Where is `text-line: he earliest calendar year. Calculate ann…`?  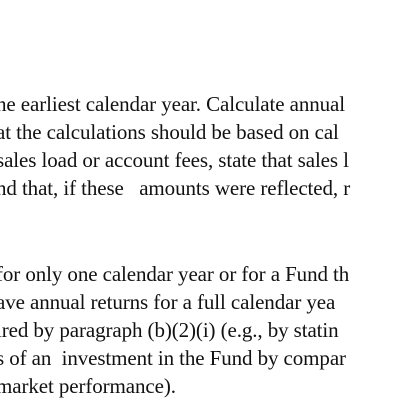 text-line: he earliest calendar year. Calculate ann… is located at coordinates (173, 104).